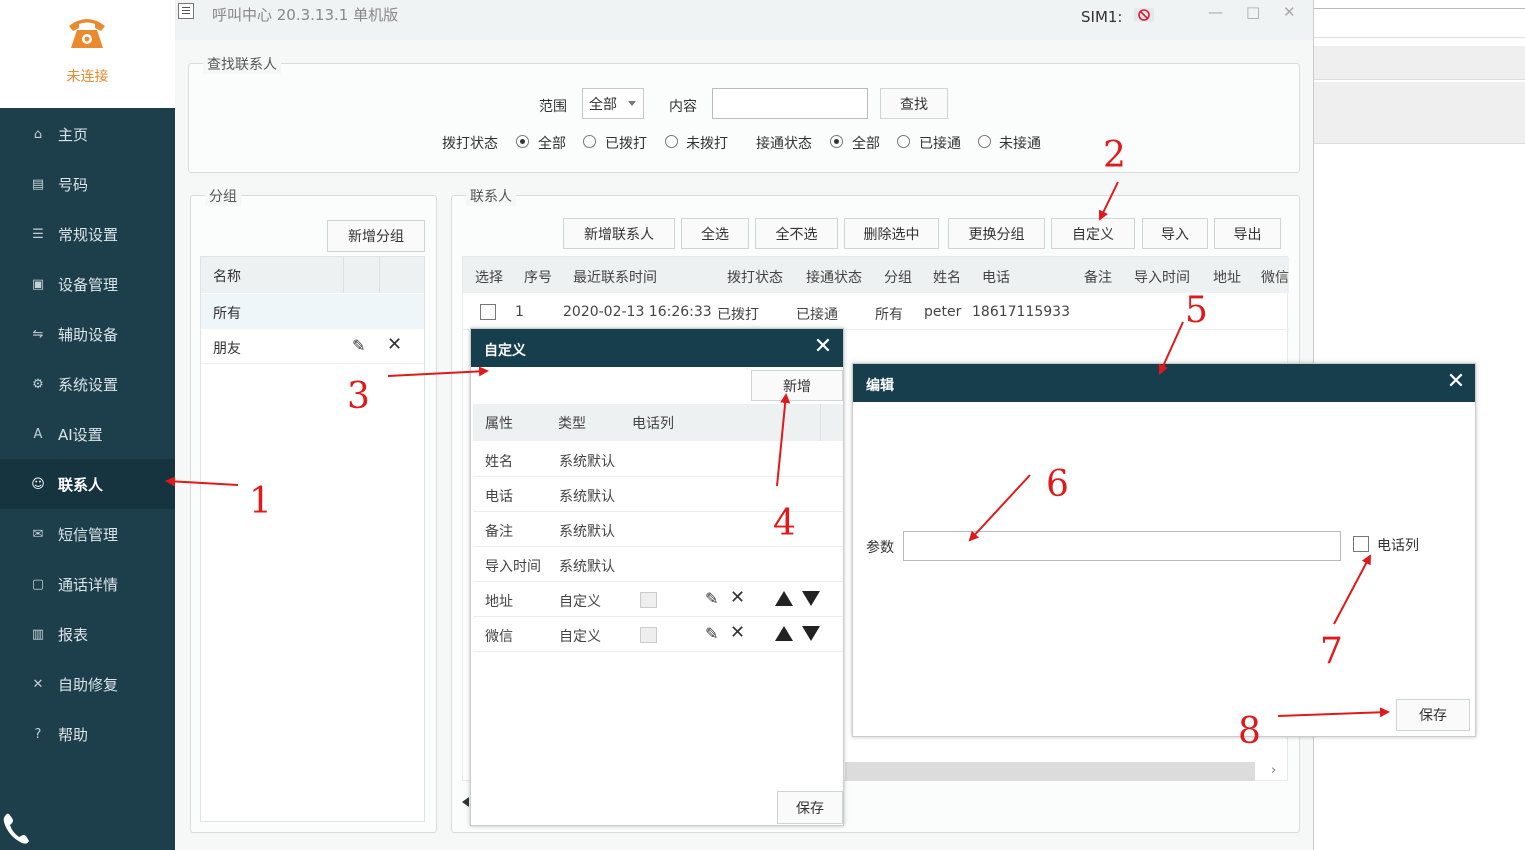 This screenshot has width=1525, height=850. Describe the element at coordinates (671, 141) in the screenshot. I see `dial-radio-undialed` at that location.